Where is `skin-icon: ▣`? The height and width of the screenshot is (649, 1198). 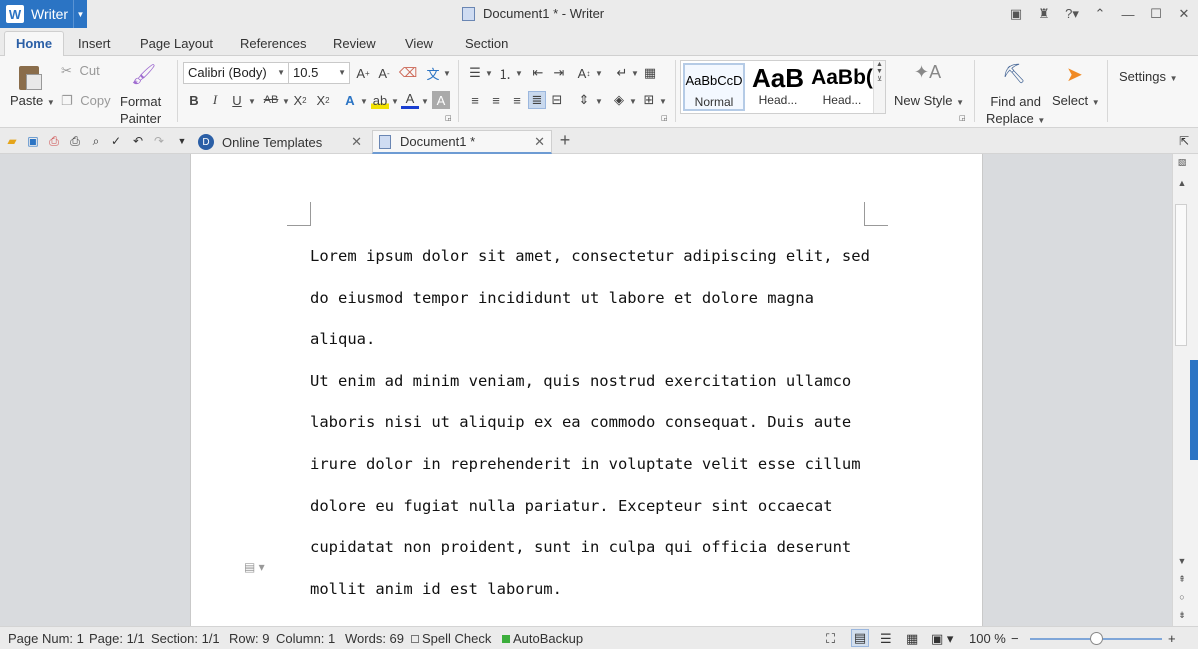 skin-icon: ▣ is located at coordinates (1016, 14).